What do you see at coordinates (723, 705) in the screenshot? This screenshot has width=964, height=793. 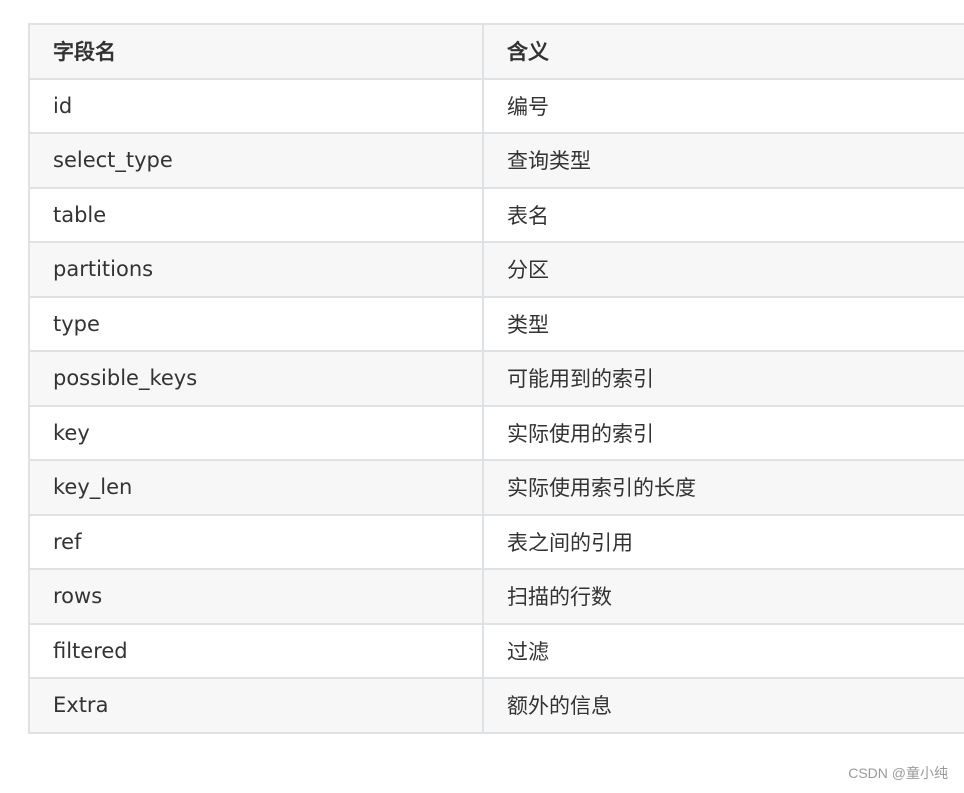 I see `meaning-cell: 额外的信息` at bounding box center [723, 705].